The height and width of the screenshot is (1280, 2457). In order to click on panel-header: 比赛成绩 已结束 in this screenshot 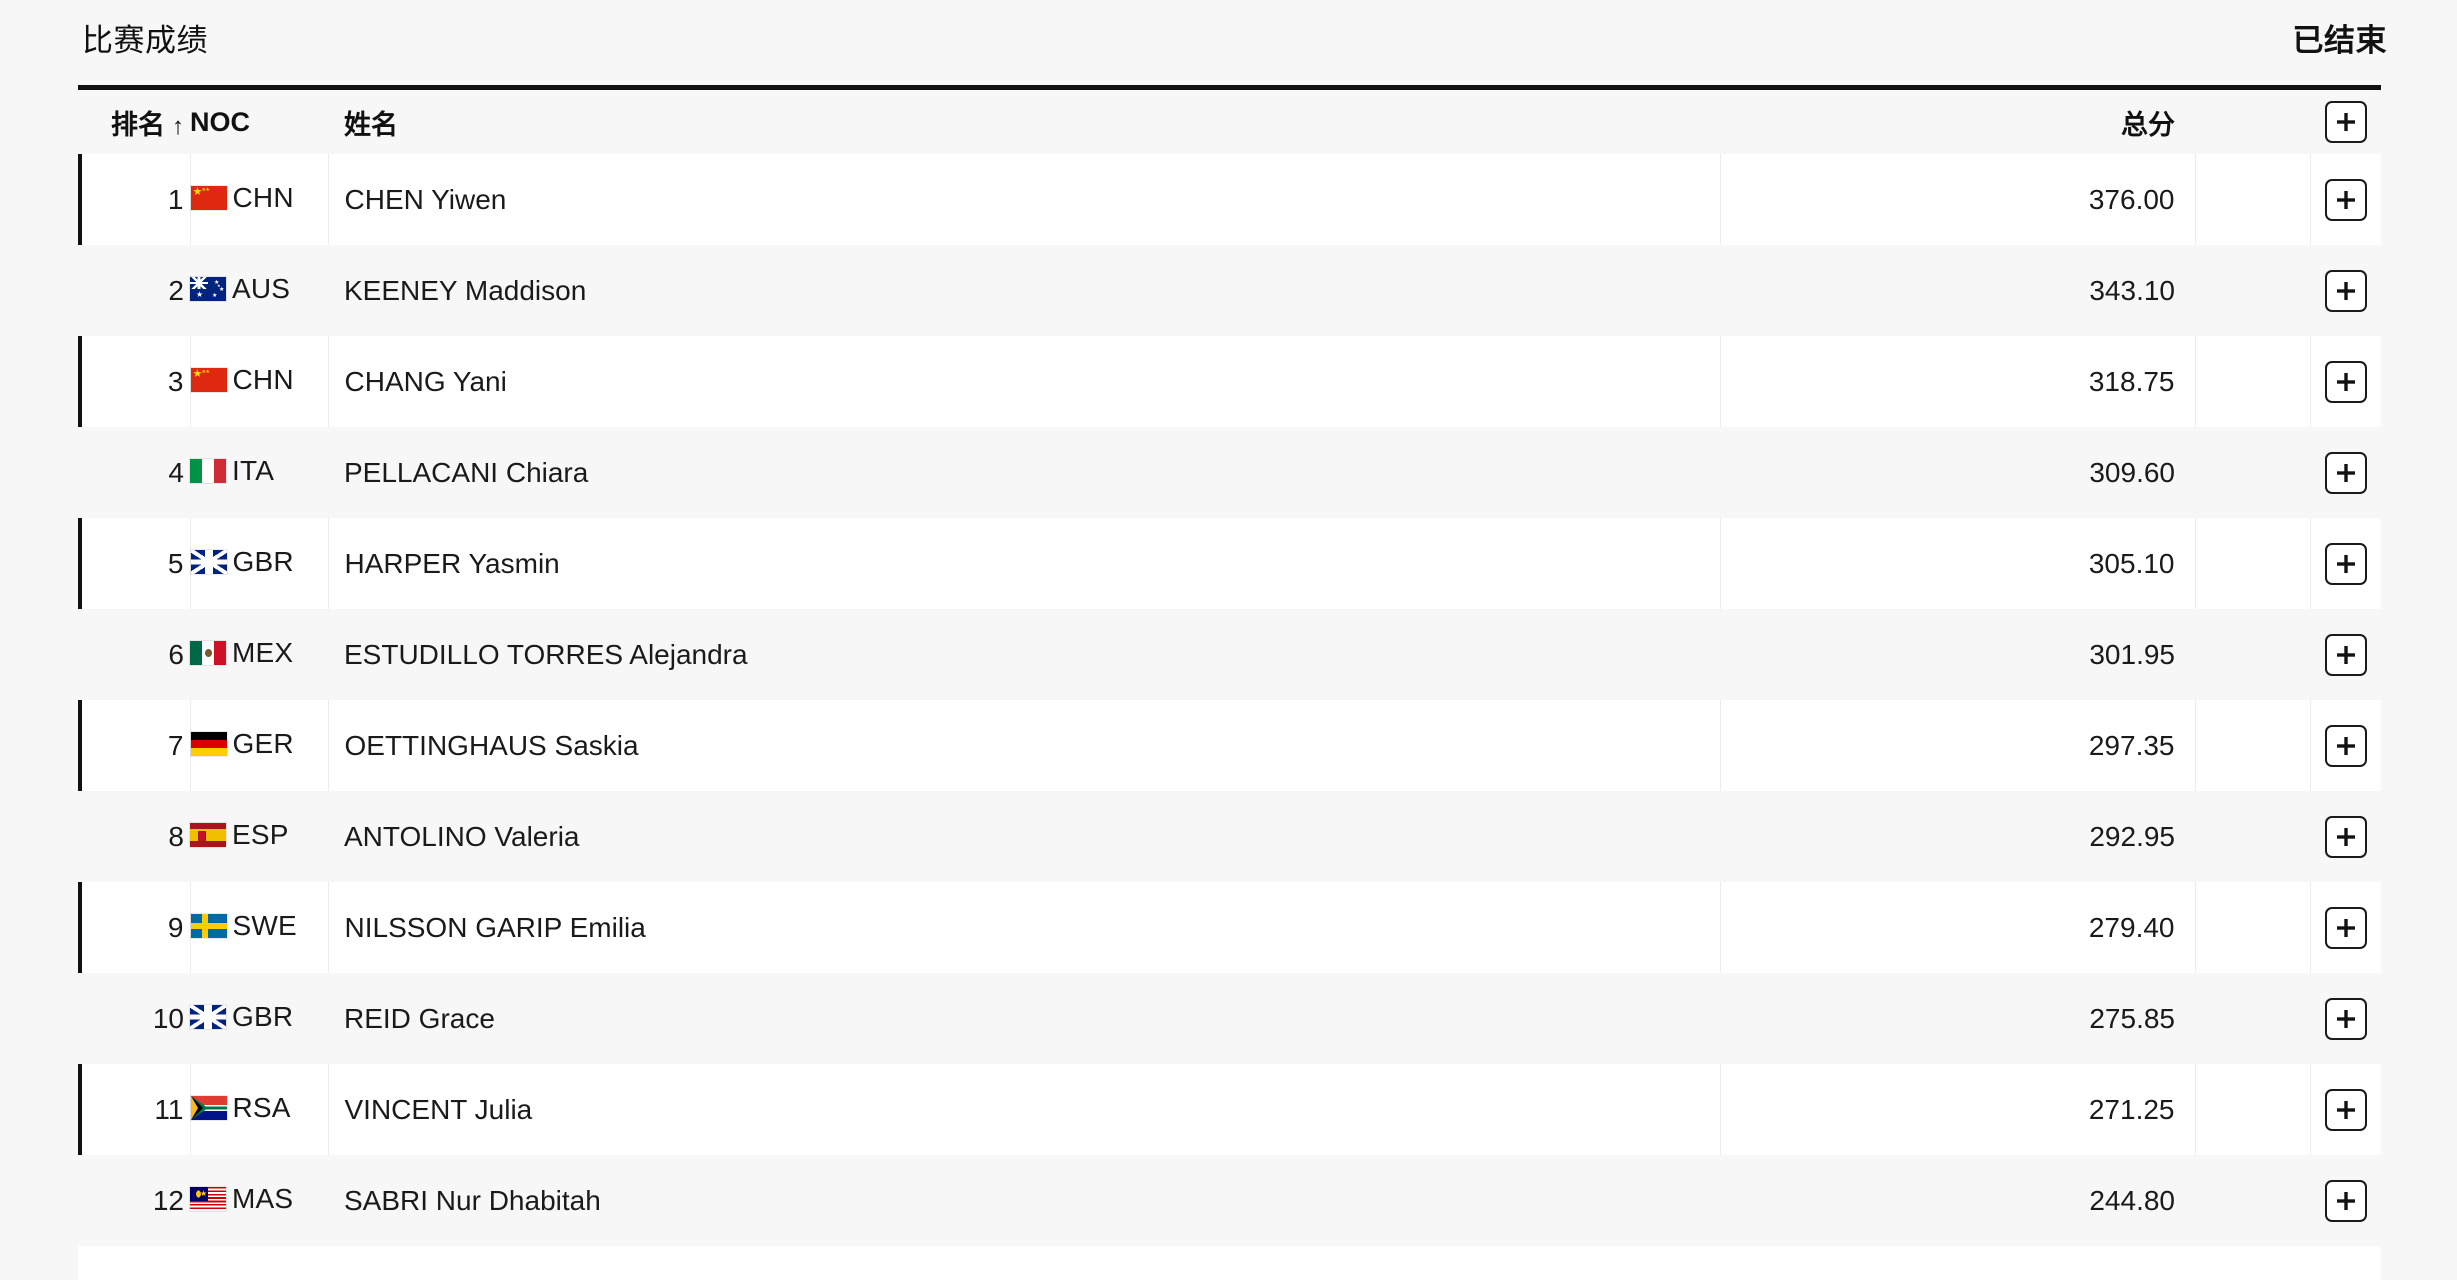, I will do `click(1228, 40)`.